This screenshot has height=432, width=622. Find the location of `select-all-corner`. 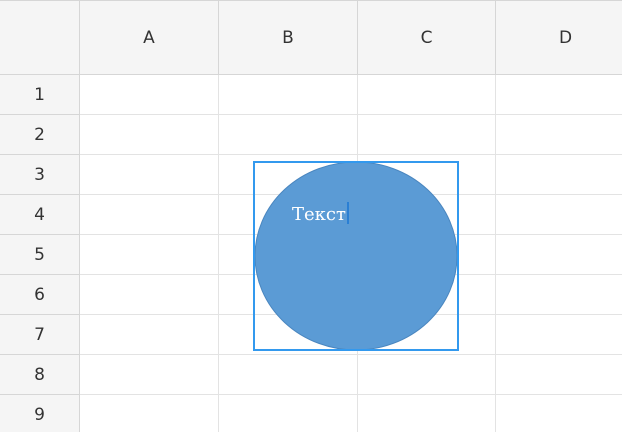

select-all-corner is located at coordinates (40, 37).